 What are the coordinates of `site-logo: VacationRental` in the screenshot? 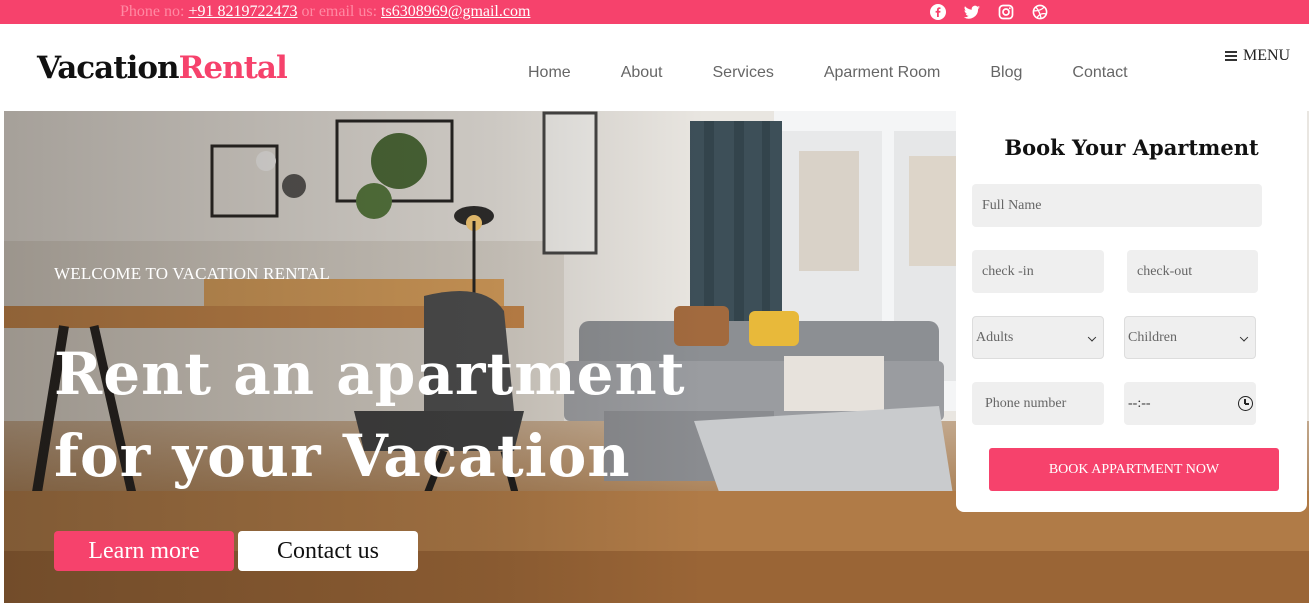 It's located at (162, 68).